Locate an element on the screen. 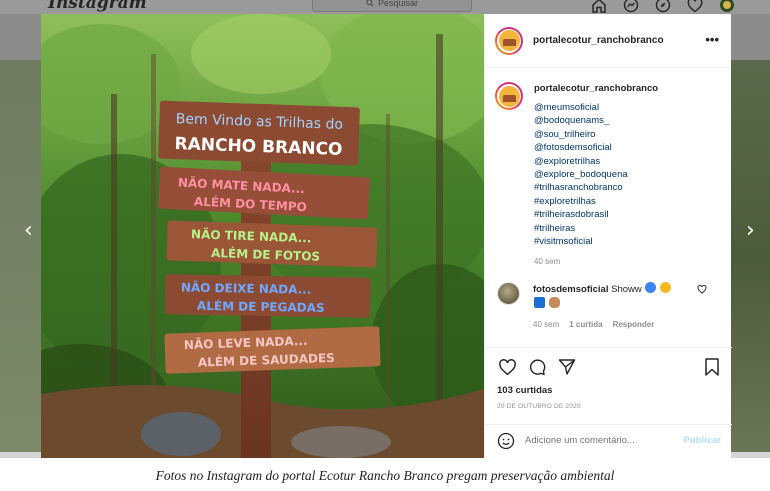  sign-leve: NÃO LEVE NADA... ALÉM DE SAUDADES is located at coordinates (272, 350).